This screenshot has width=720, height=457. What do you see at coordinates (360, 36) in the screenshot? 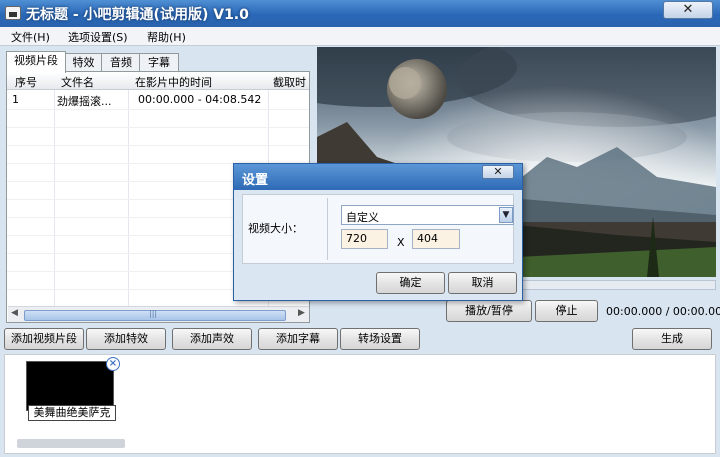
I see `menu-bar: 文件(H) 选项设置(S) 帮助(H)` at bounding box center [360, 36].